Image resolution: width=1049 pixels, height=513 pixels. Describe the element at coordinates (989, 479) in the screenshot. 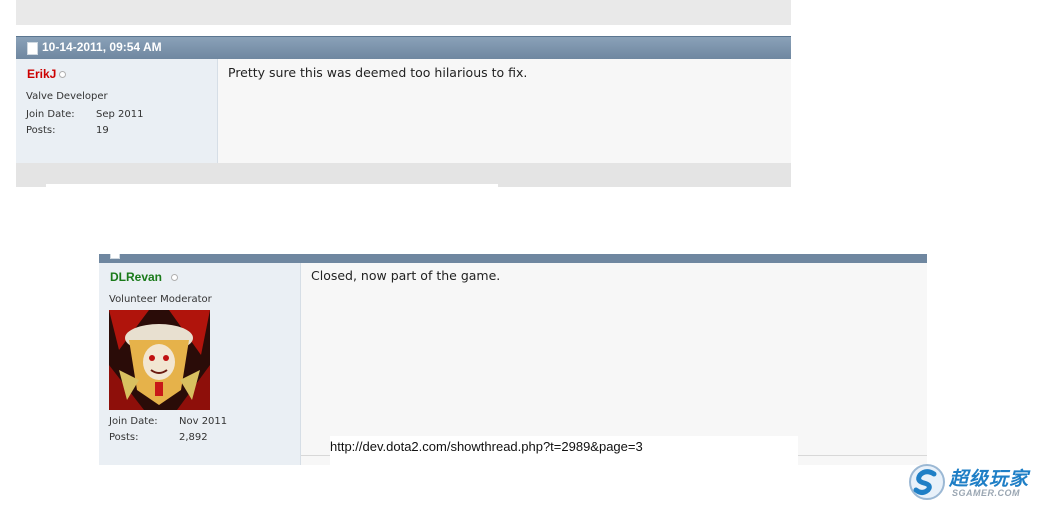

I see `watermark-title: 超级玩家` at that location.